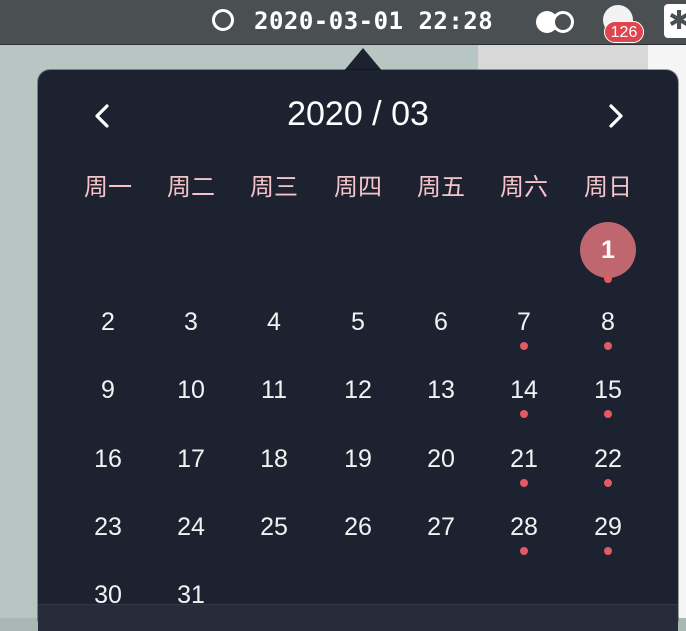  What do you see at coordinates (223, 20) in the screenshot?
I see `clock-icon` at bounding box center [223, 20].